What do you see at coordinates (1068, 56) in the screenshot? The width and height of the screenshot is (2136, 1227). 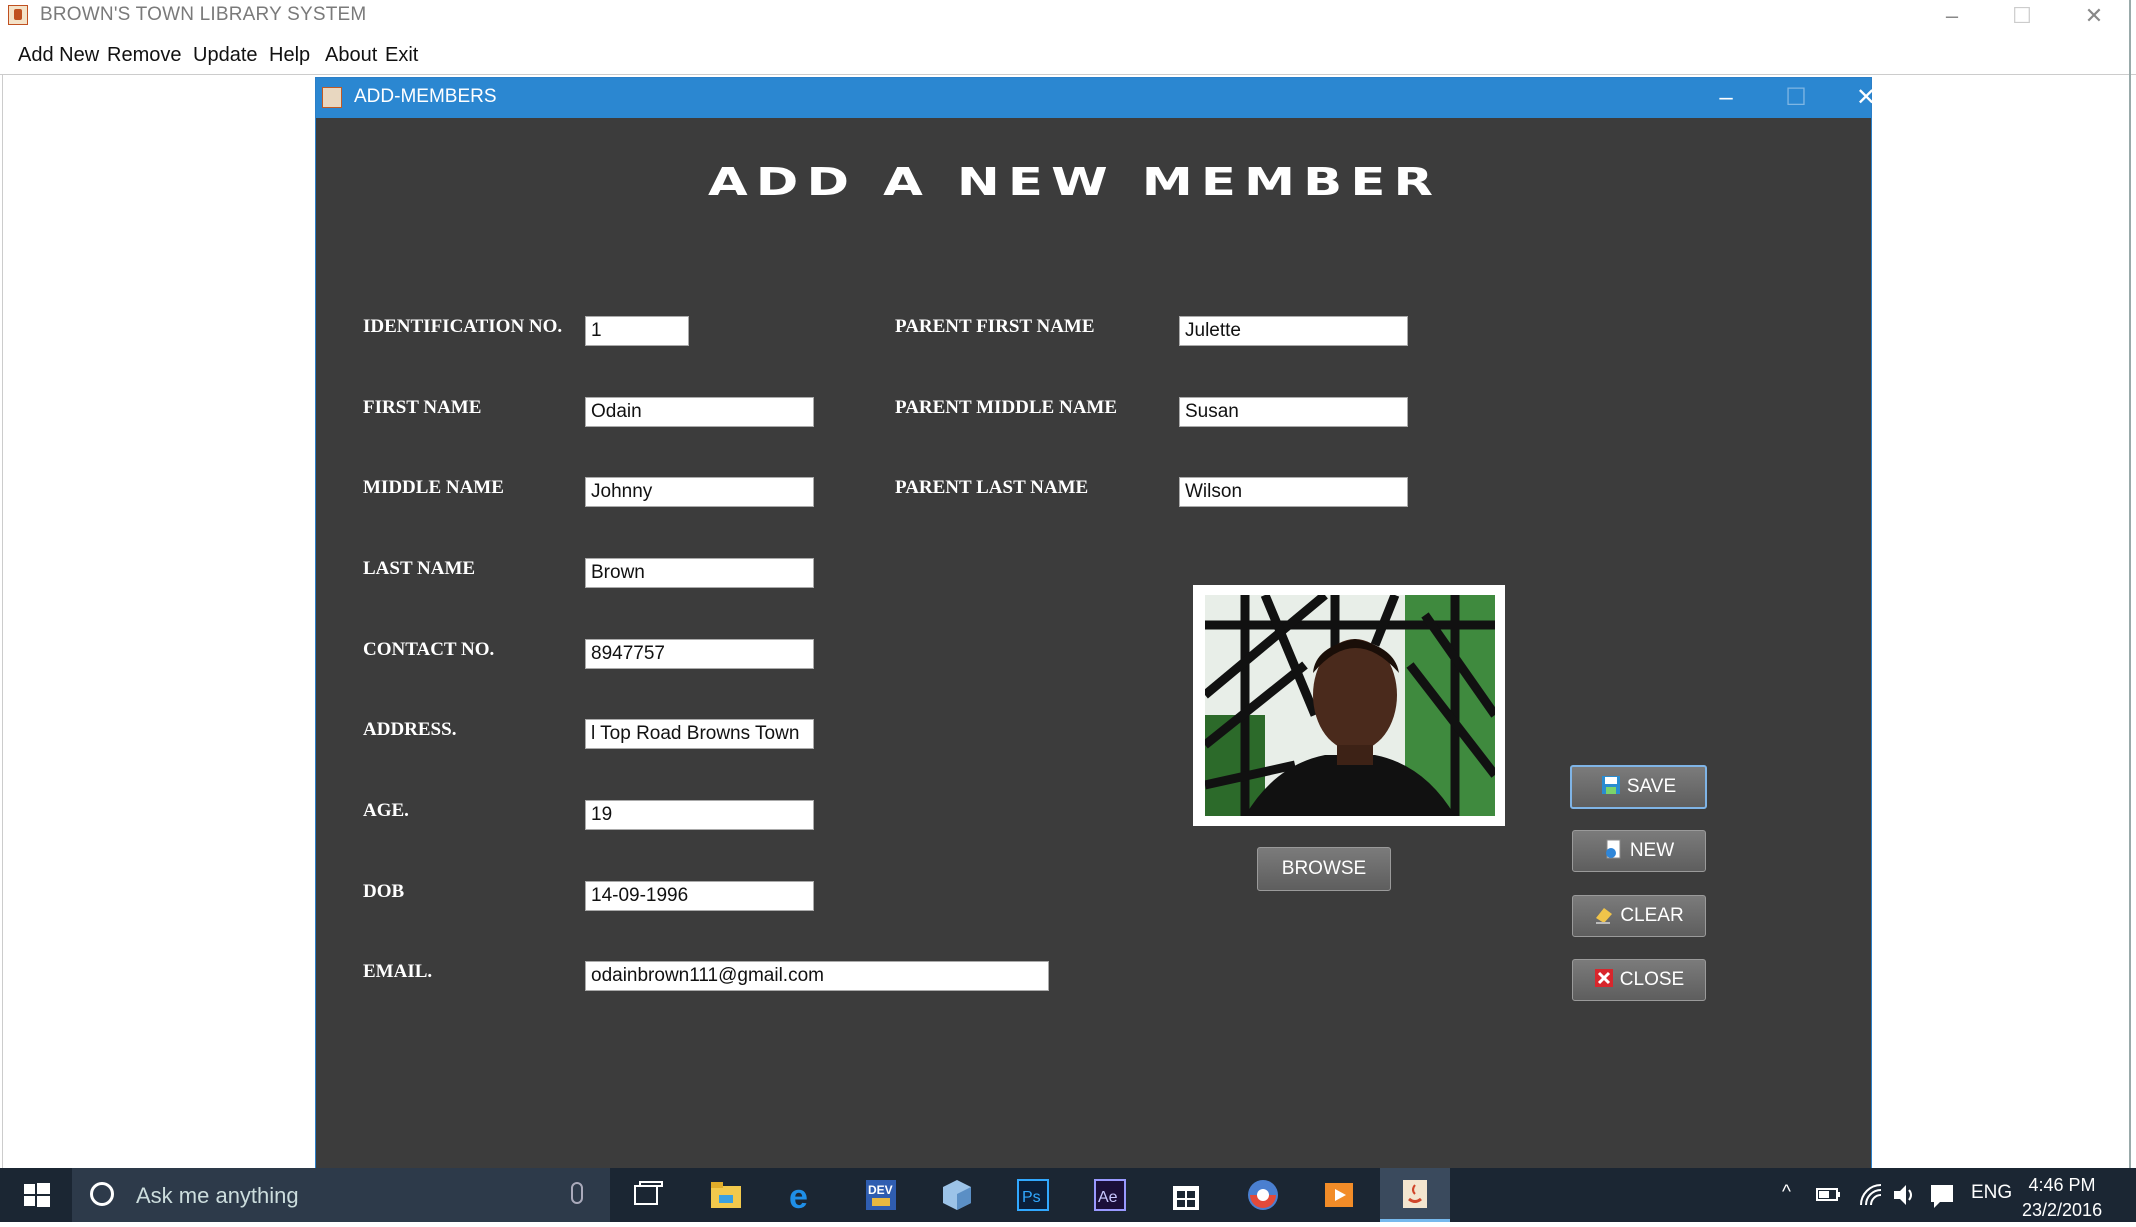 I see `menu-bar: Add New Remove Update Help About Exit` at bounding box center [1068, 56].